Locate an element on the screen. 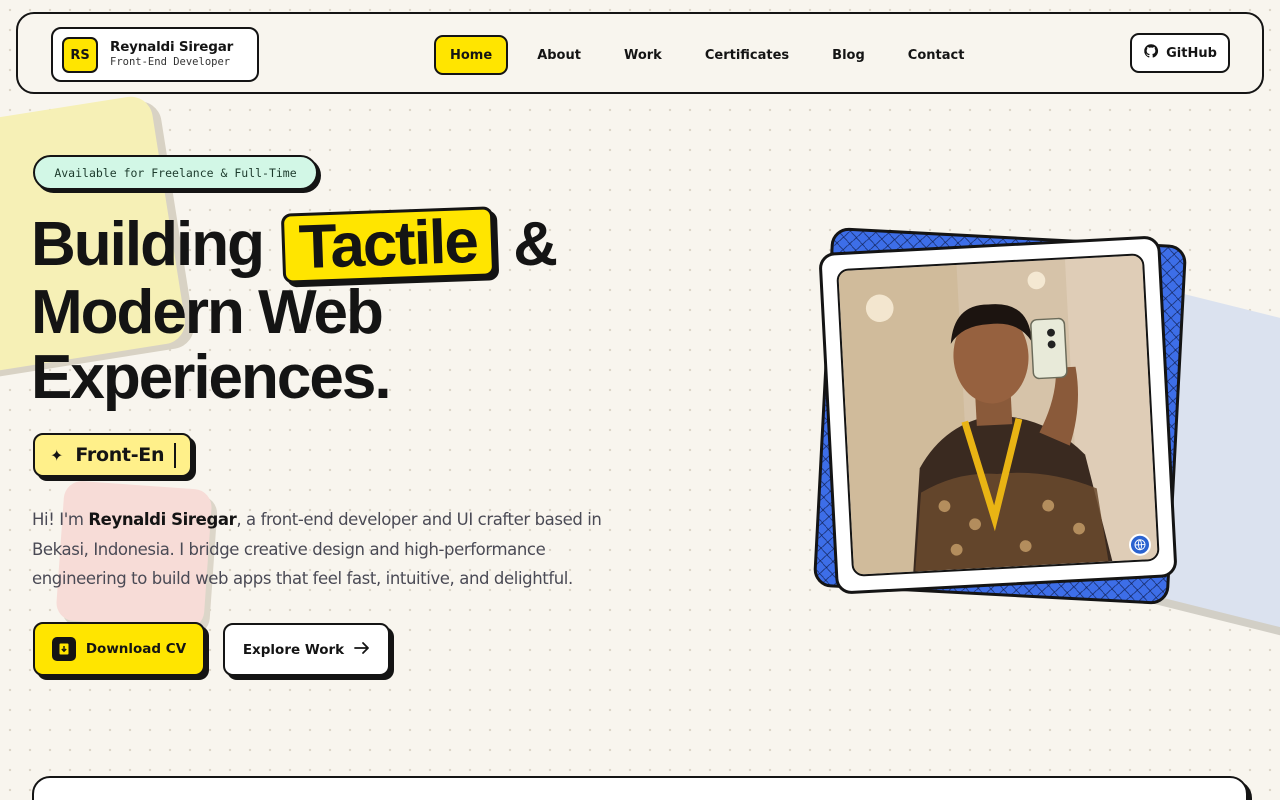 This screenshot has height=800, width=1280. headline-line-2: Modern Web is located at coordinates (207, 312).